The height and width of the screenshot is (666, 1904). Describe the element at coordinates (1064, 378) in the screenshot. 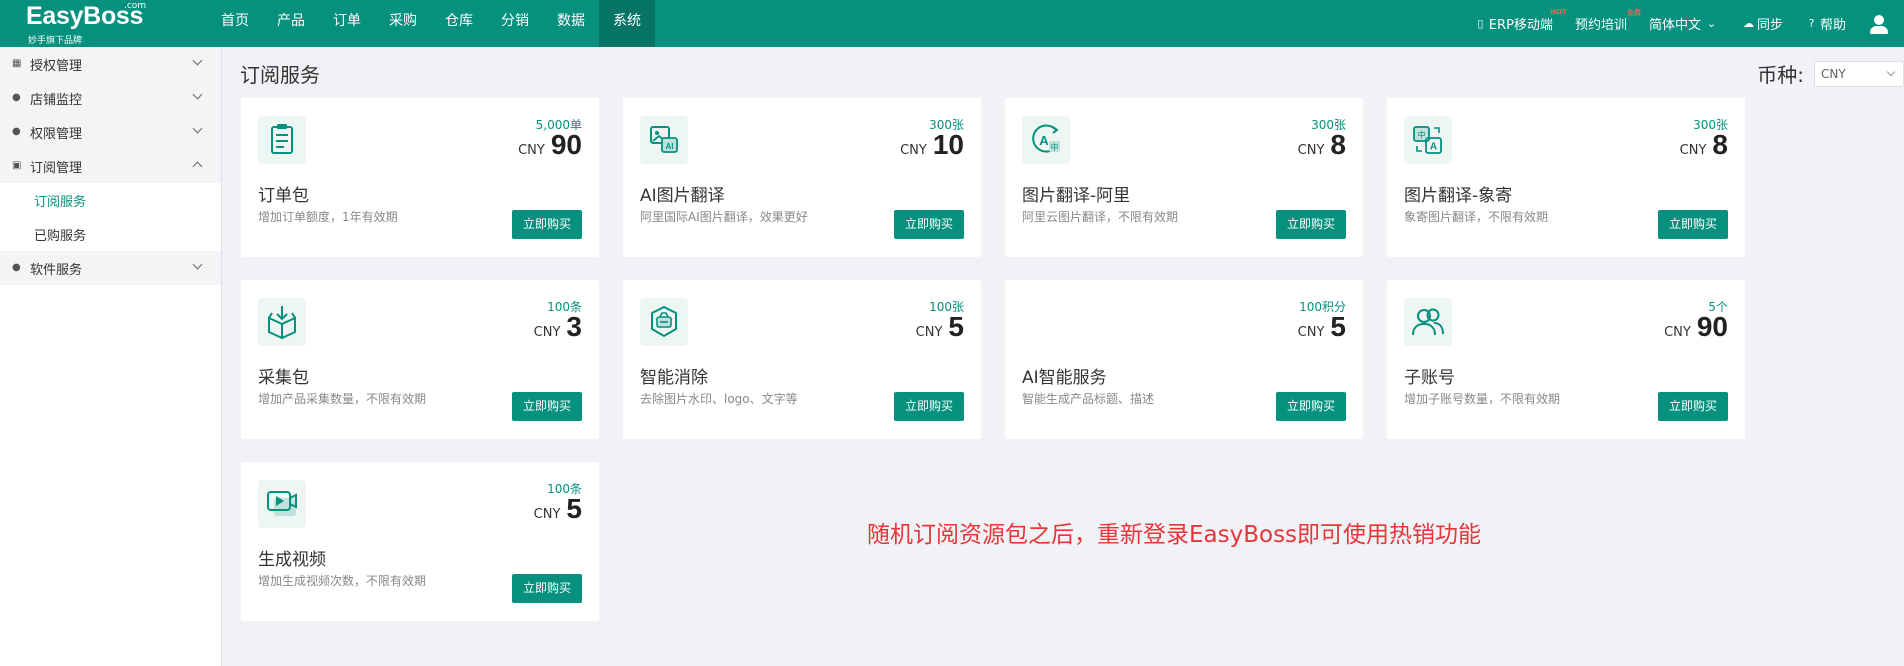

I see `card-title: AI智能服务` at that location.